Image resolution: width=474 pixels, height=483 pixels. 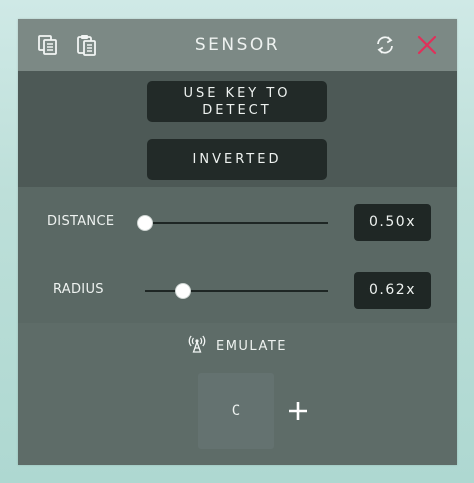 I want to click on emulate-header: EMULATE, so click(x=237, y=345).